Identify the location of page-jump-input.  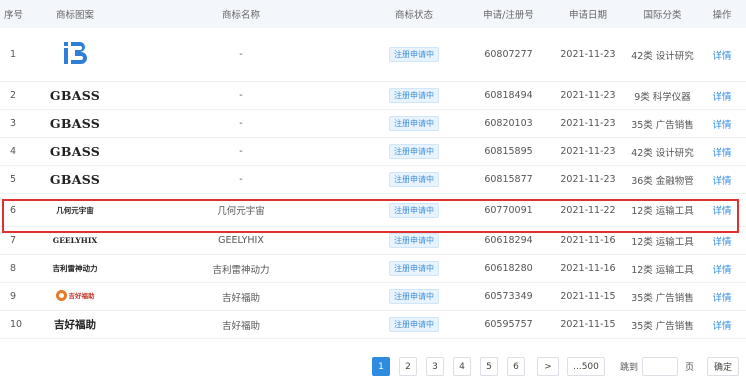
(660, 366).